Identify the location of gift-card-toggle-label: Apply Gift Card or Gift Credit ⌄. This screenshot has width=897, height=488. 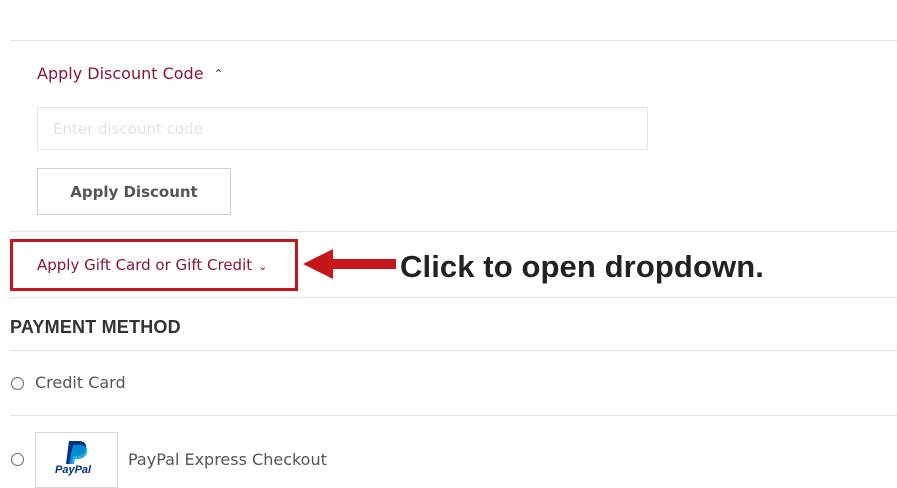
(152, 265).